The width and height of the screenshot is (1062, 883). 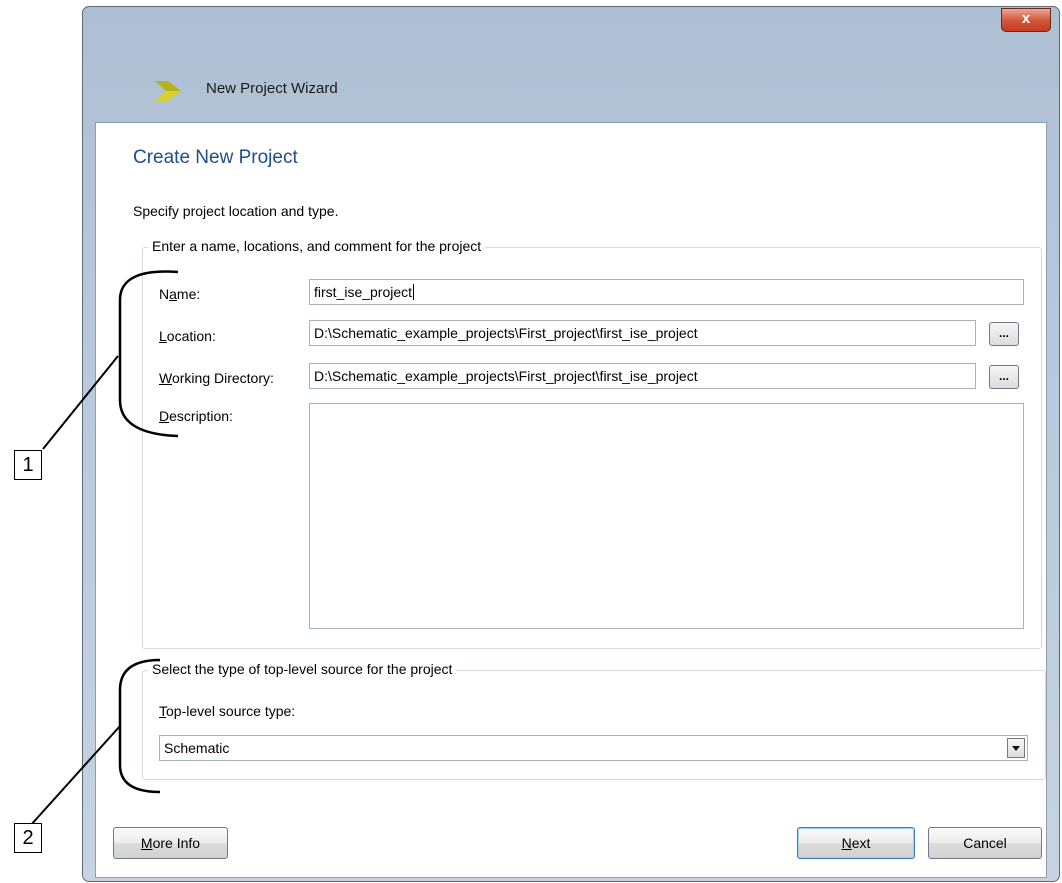 What do you see at coordinates (1026, 20) in the screenshot?
I see `close-button: x` at bounding box center [1026, 20].